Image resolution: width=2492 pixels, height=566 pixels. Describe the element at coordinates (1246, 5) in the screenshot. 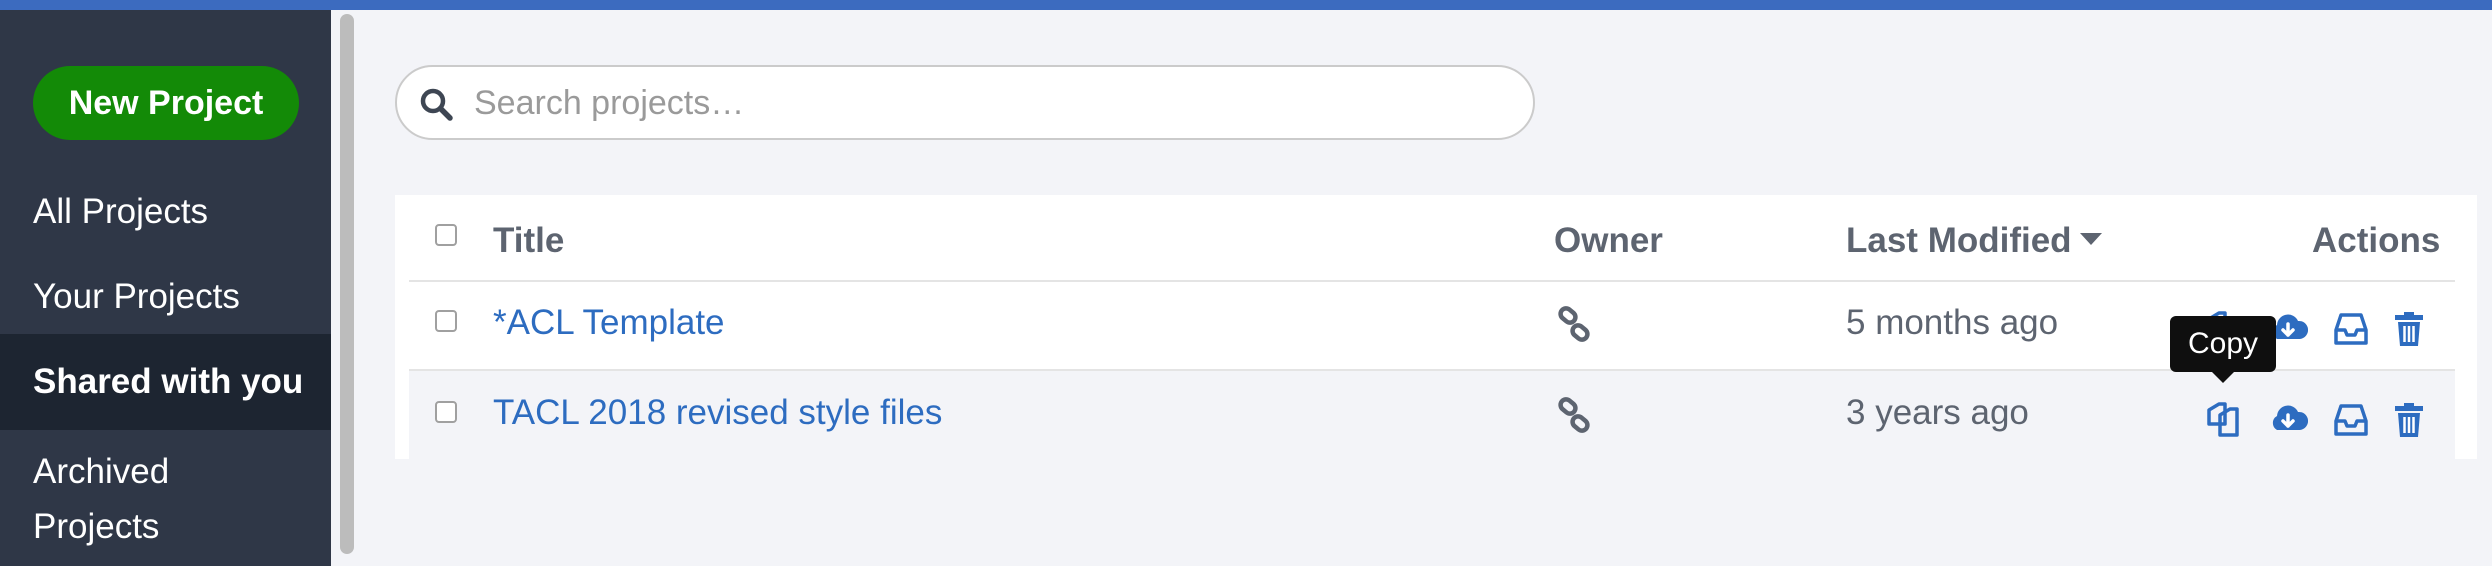

I see `top-bar` at that location.